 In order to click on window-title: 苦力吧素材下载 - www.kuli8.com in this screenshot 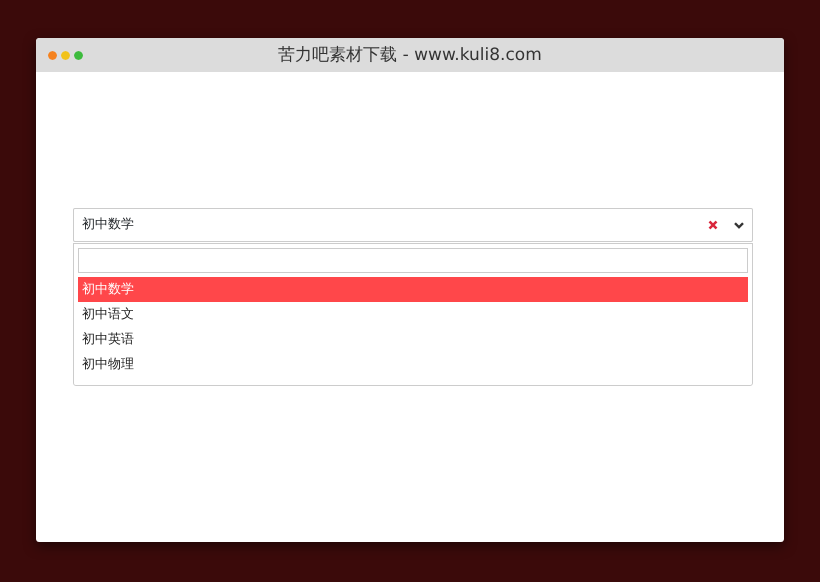, I will do `click(410, 55)`.